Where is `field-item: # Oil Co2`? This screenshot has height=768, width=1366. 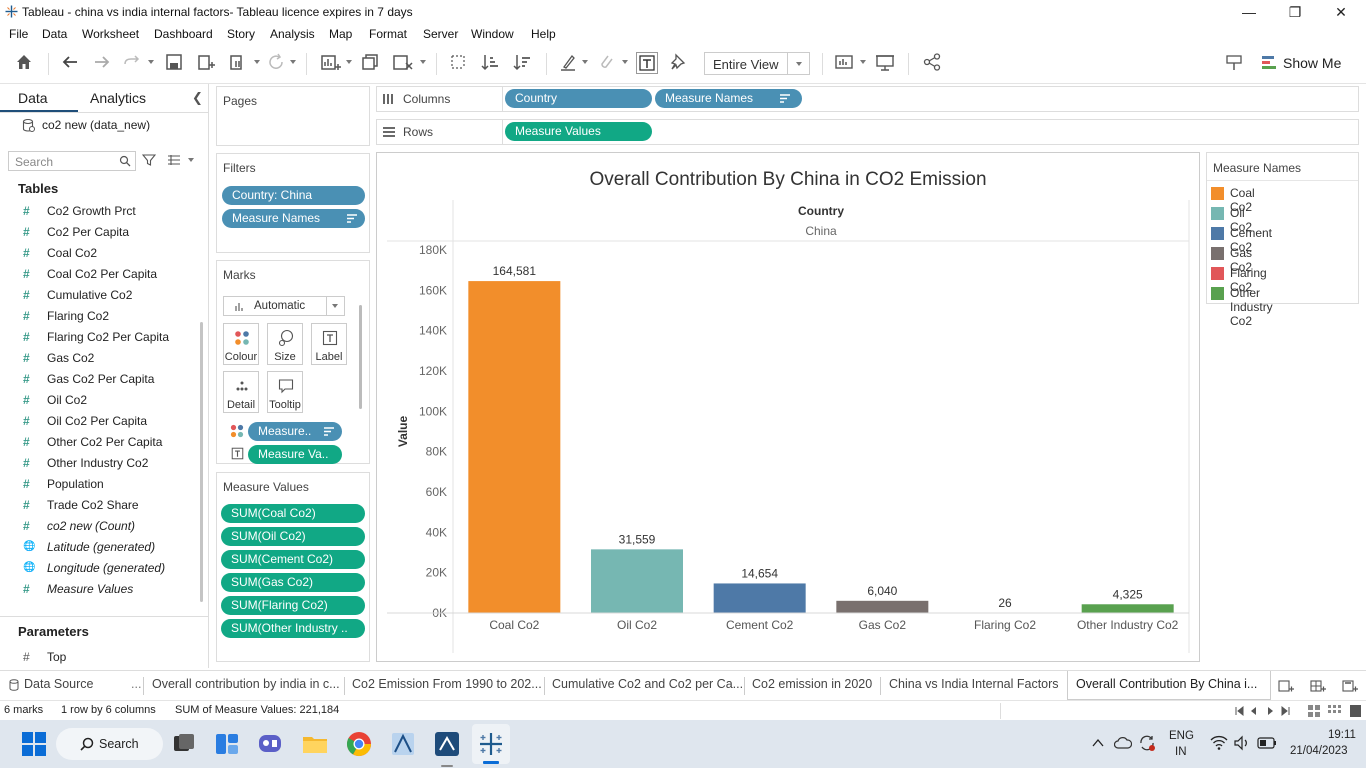 field-item: # Oil Co2 is located at coordinates (100, 400).